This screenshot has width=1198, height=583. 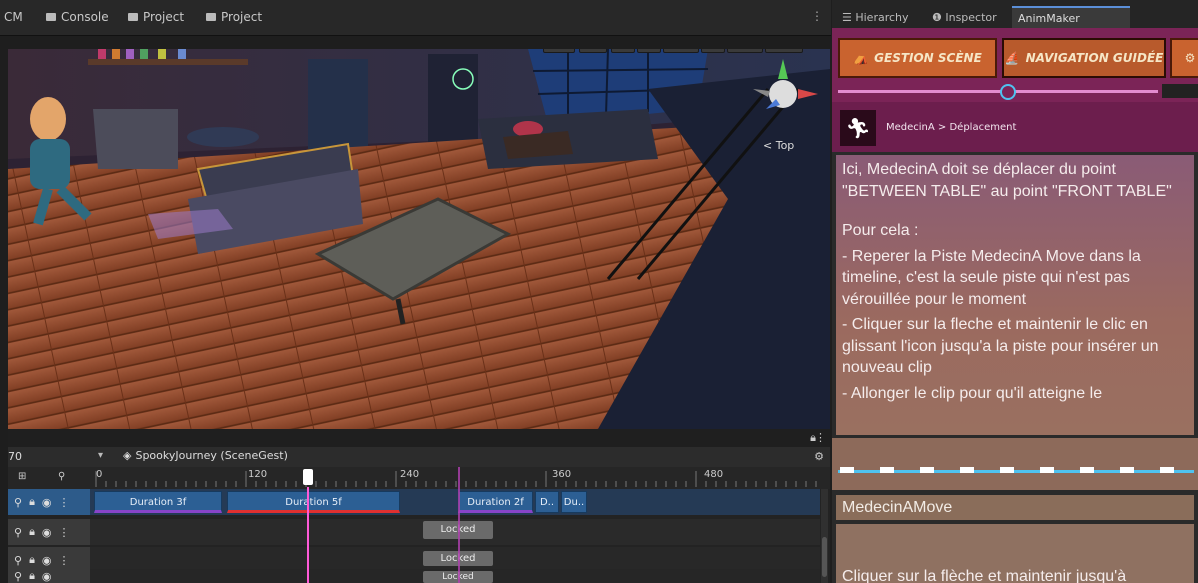 I want to click on toggle-2d-button: 2D, so click(x=593, y=51).